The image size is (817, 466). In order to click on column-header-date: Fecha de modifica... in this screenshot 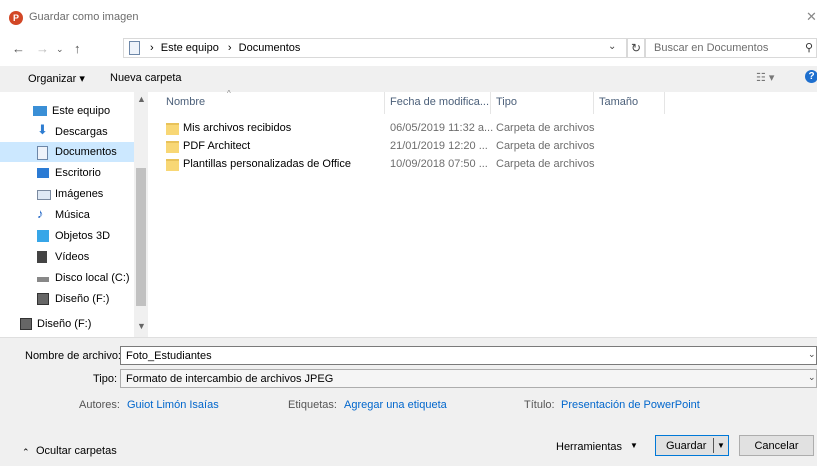, I will do `click(439, 102)`.